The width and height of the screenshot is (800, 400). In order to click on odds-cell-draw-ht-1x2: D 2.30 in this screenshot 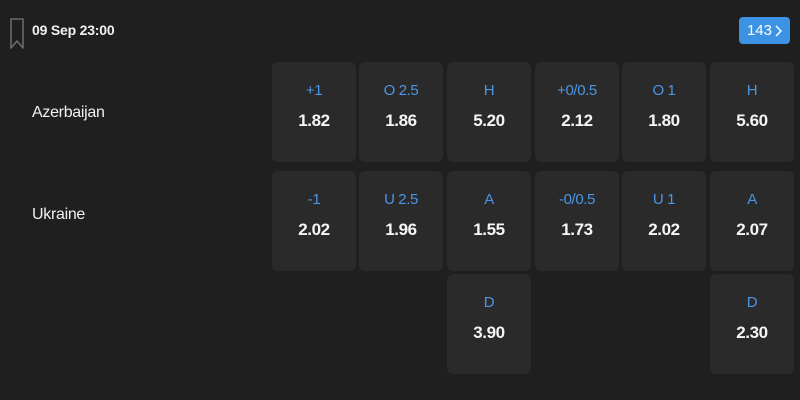, I will do `click(752, 324)`.